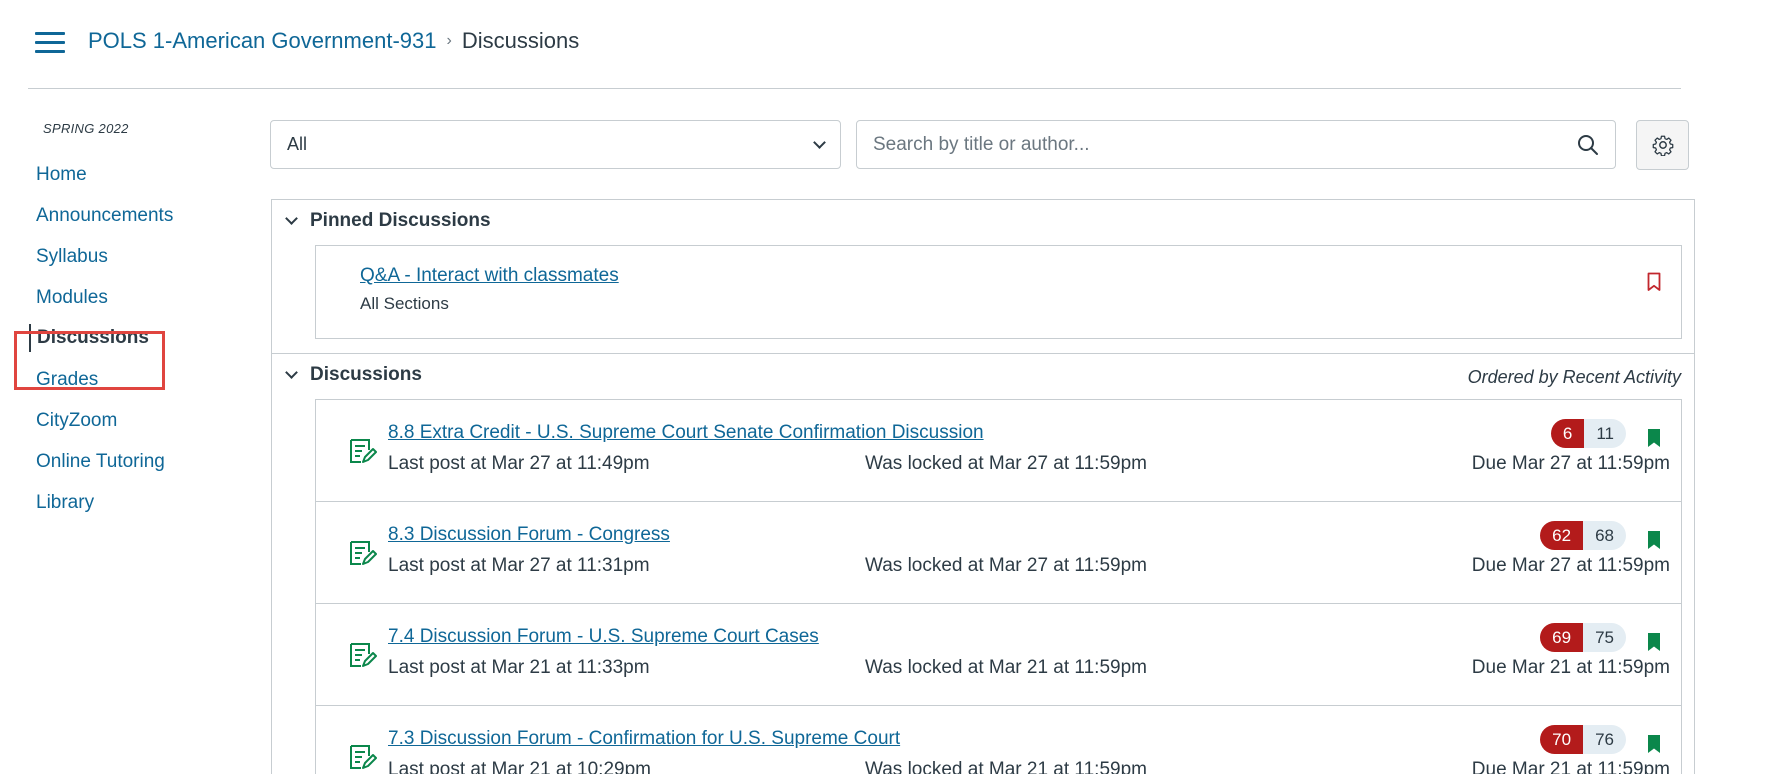 The height and width of the screenshot is (774, 1771). Describe the element at coordinates (1604, 739) in the screenshot. I see `total-replies-badge: 76` at that location.